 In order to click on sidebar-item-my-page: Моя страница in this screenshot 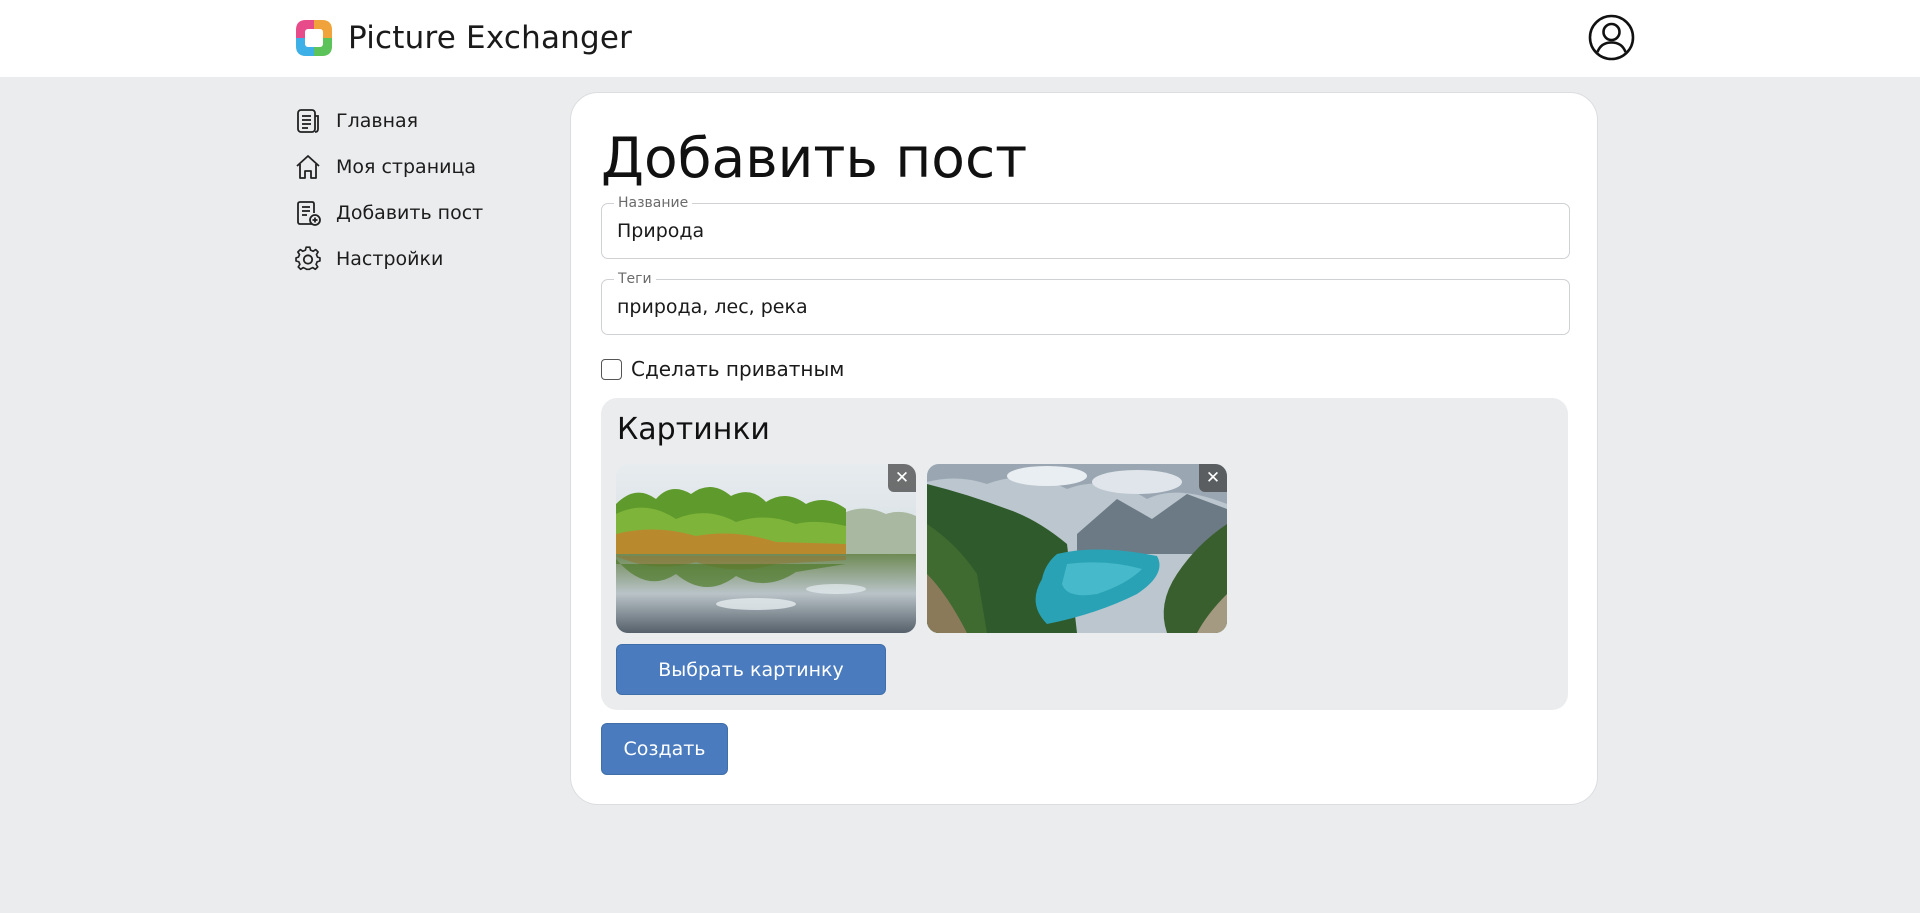, I will do `click(424, 167)`.